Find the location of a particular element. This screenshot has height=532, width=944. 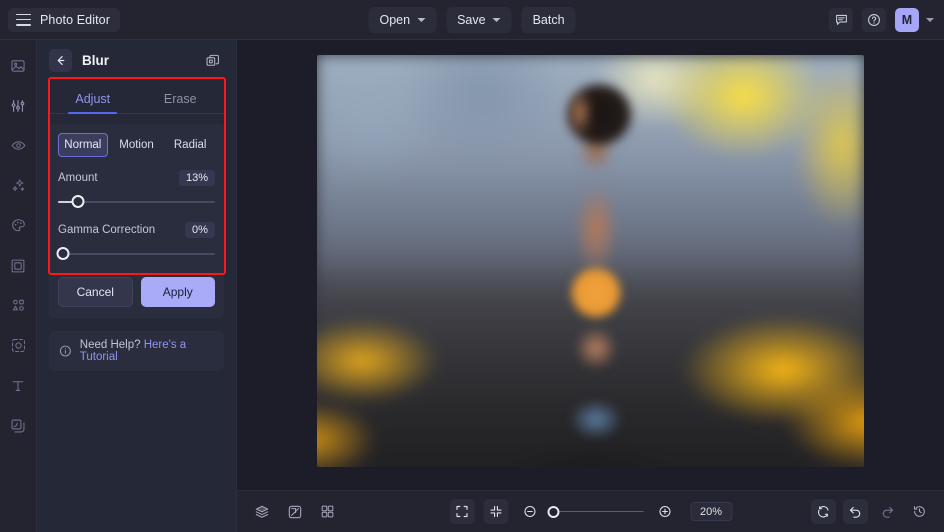

hamburger-icon is located at coordinates (23, 19).